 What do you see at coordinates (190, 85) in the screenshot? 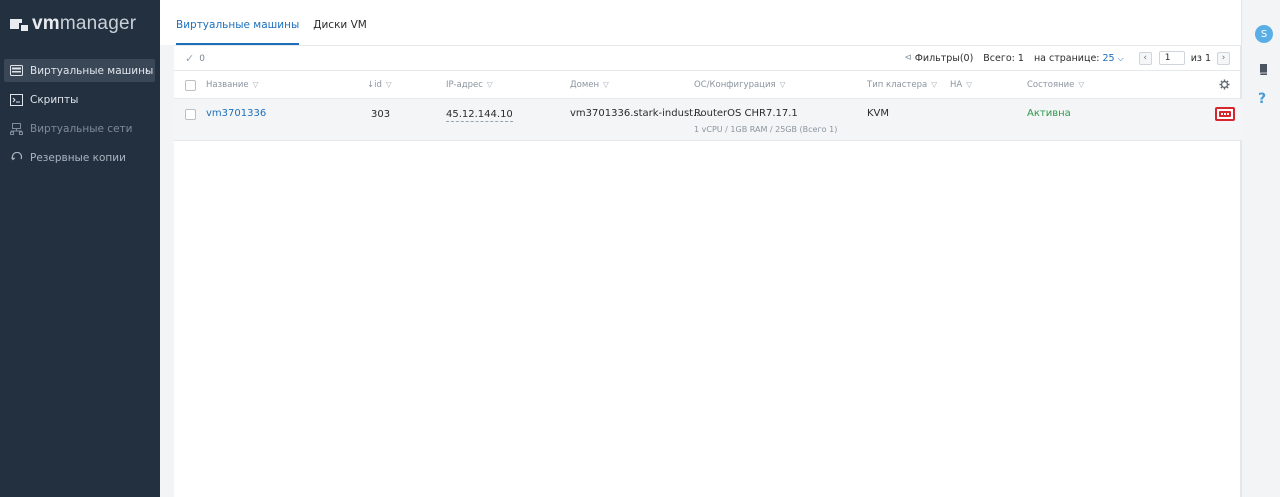
I see `select-all-checkbox` at bounding box center [190, 85].